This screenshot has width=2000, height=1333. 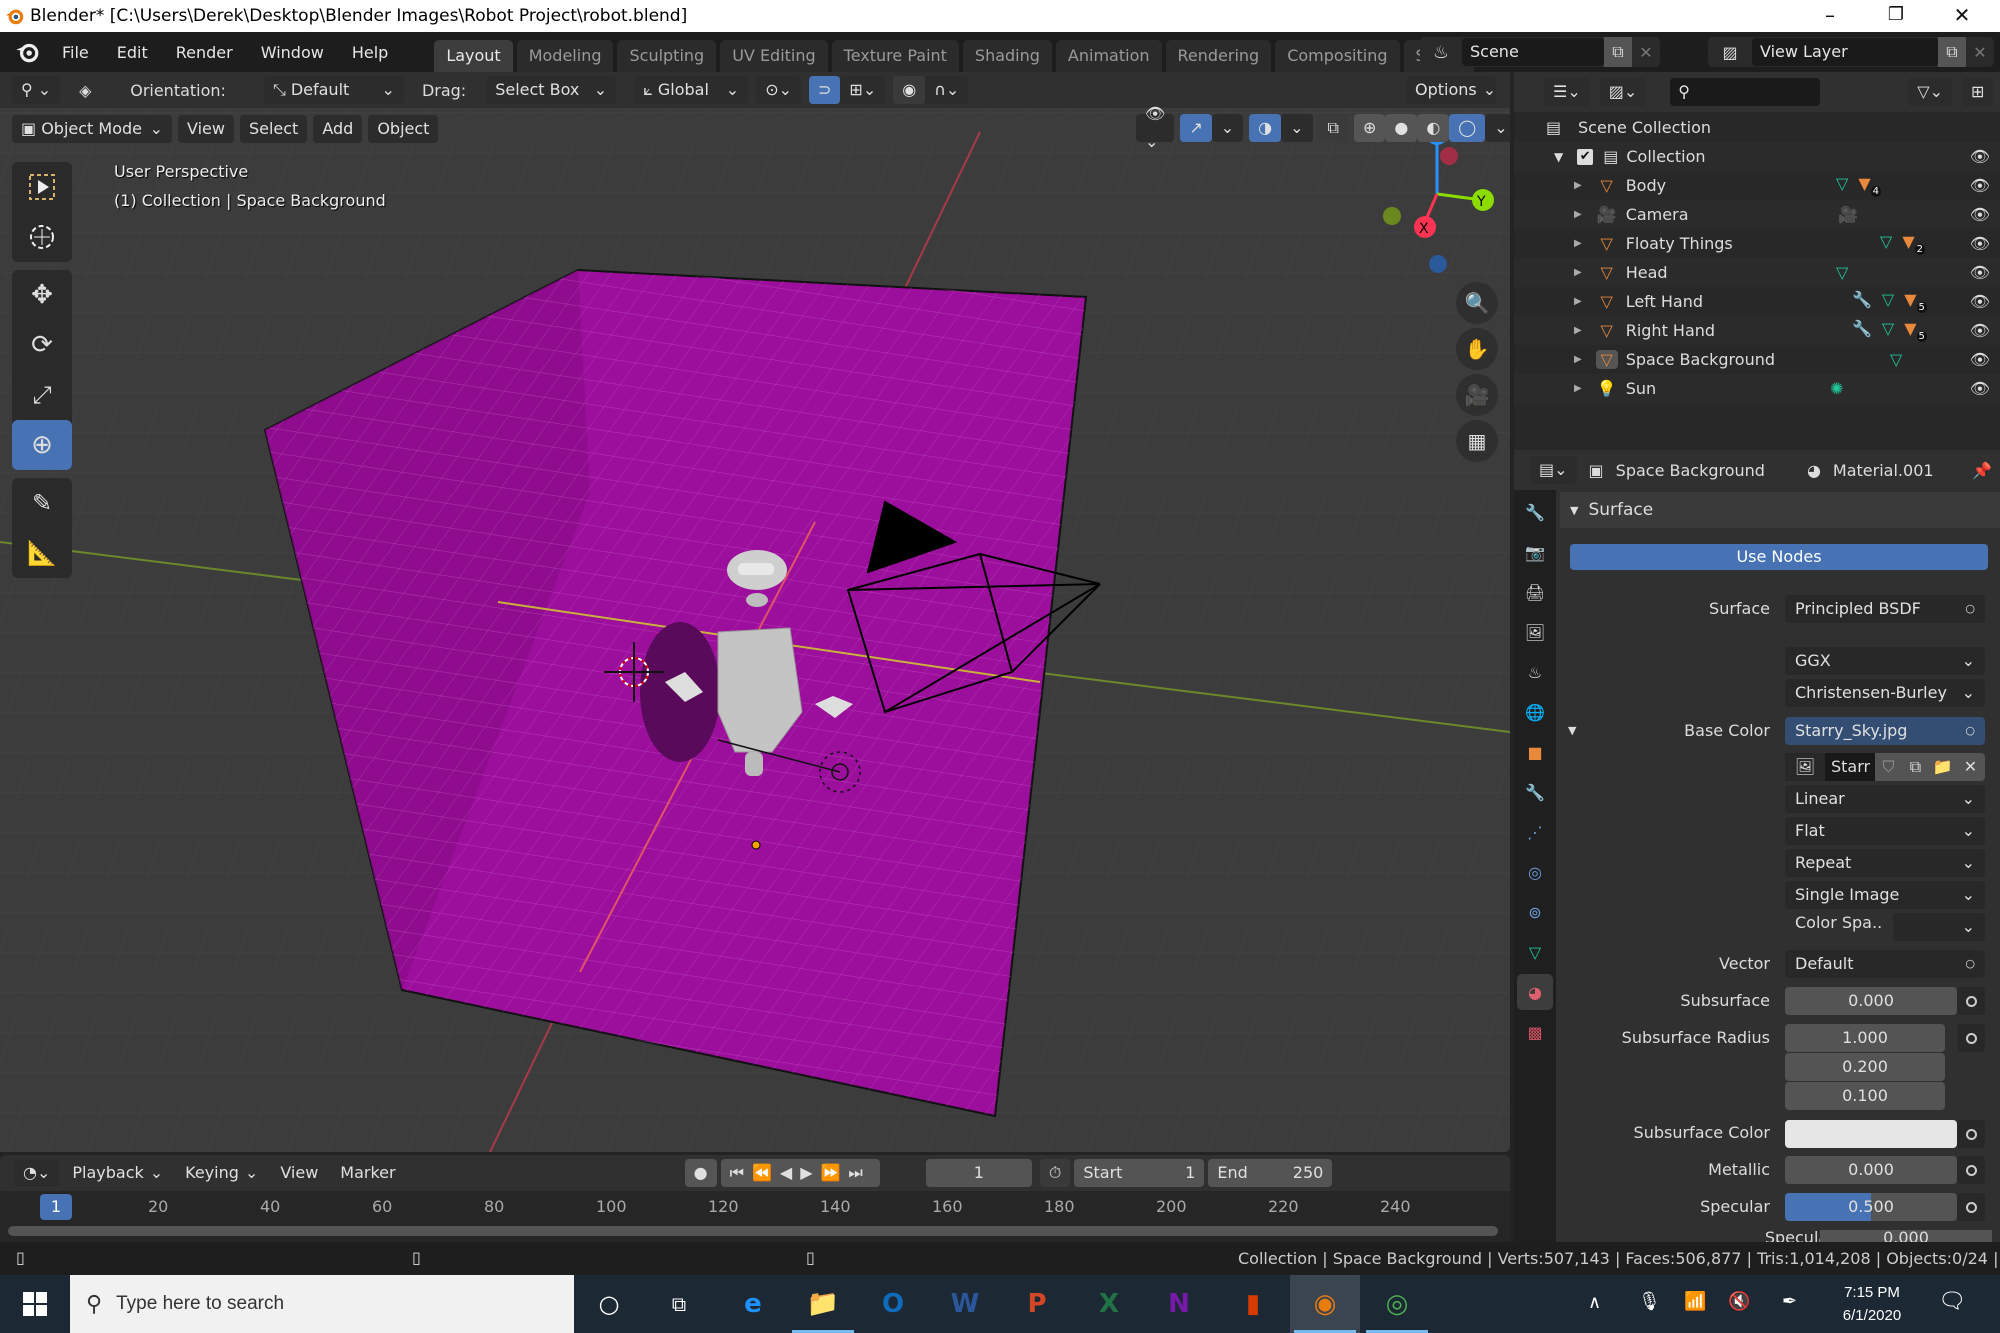 I want to click on outliner-item: ▶ ▽ Left Hand 🔧 ▽ ▼ 5 👁, so click(x=1757, y=301).